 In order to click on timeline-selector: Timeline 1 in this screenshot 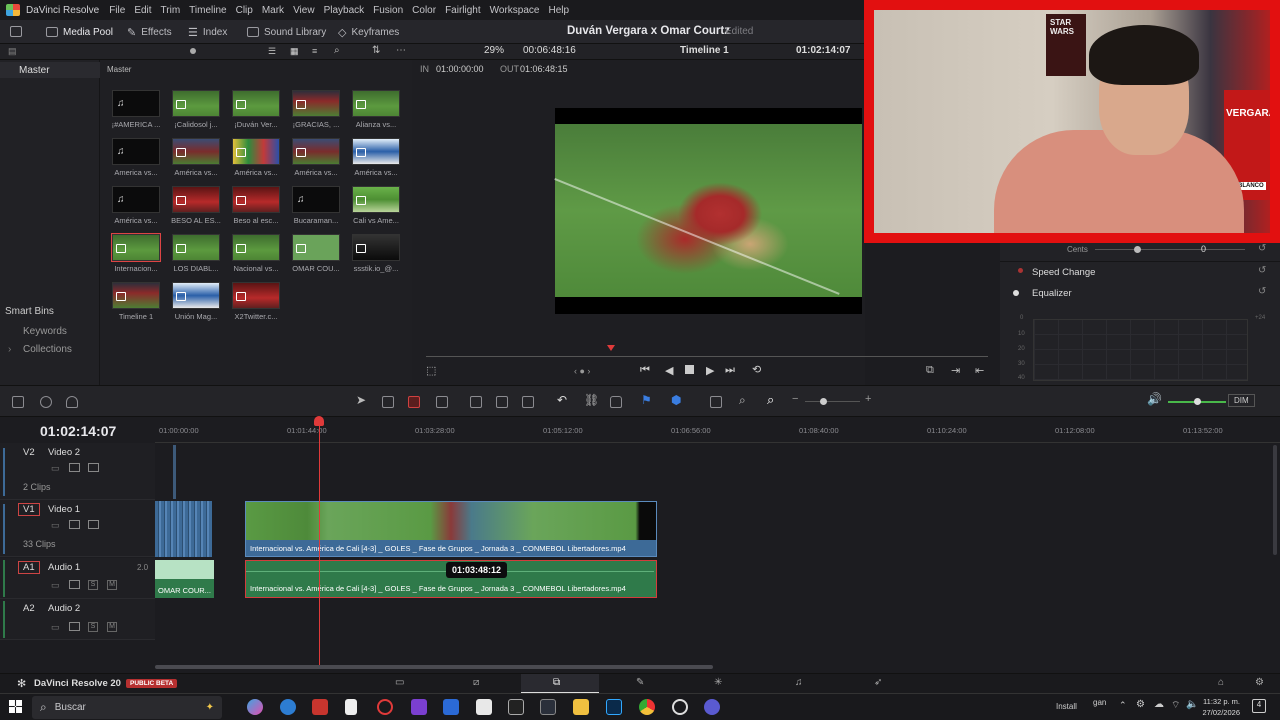, I will do `click(704, 50)`.